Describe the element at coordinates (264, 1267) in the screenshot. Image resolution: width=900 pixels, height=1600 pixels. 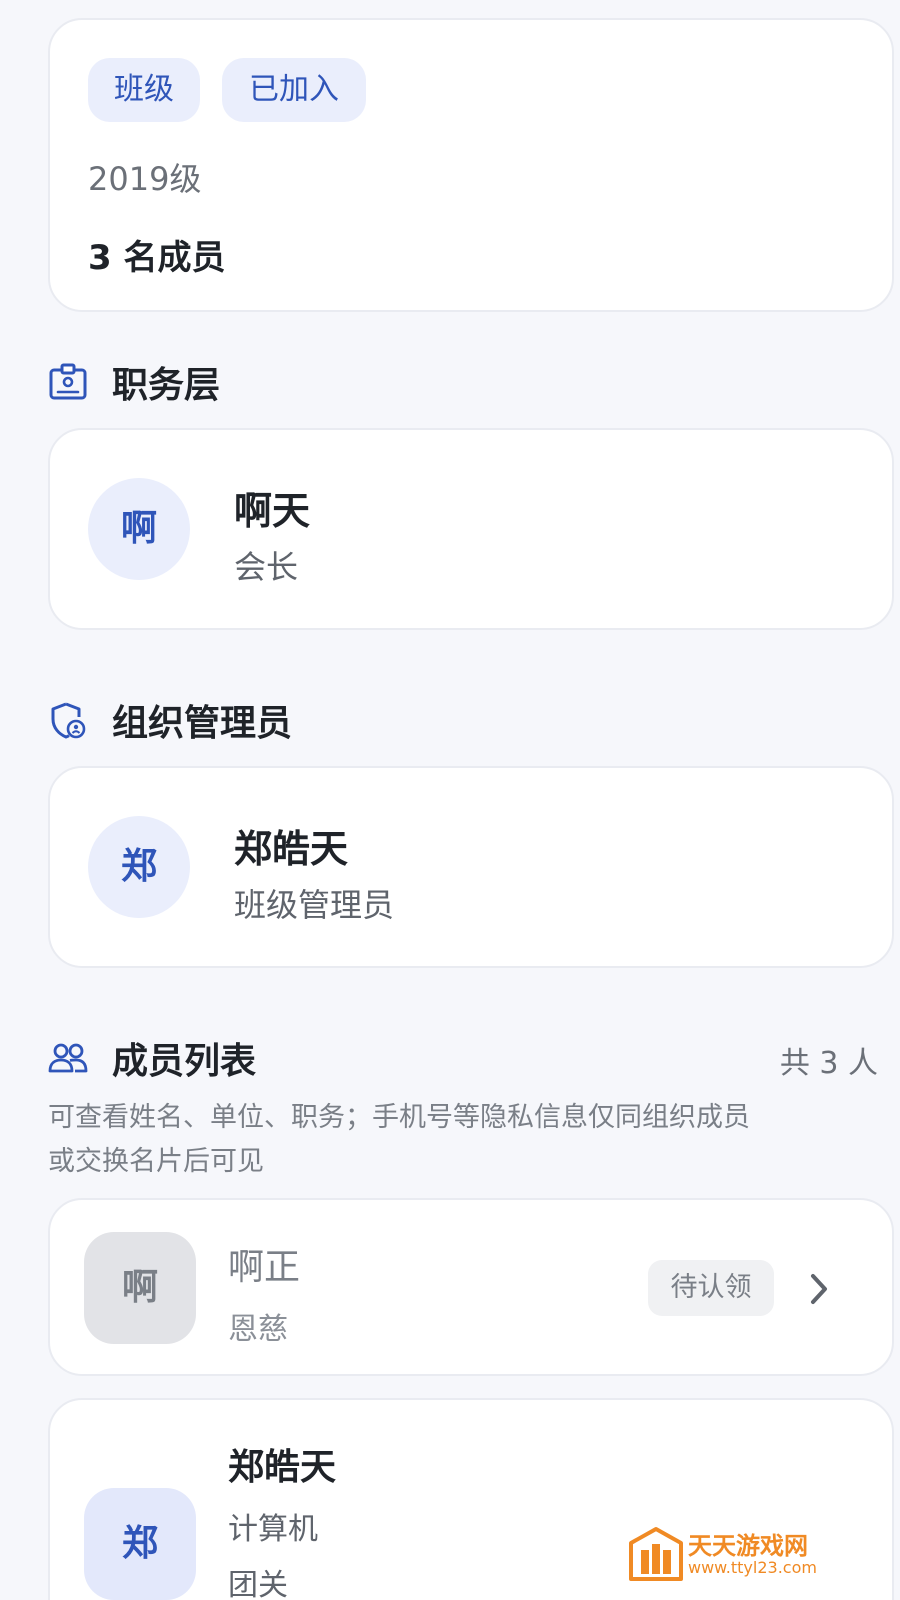
I see `member-name: 啊正` at that location.